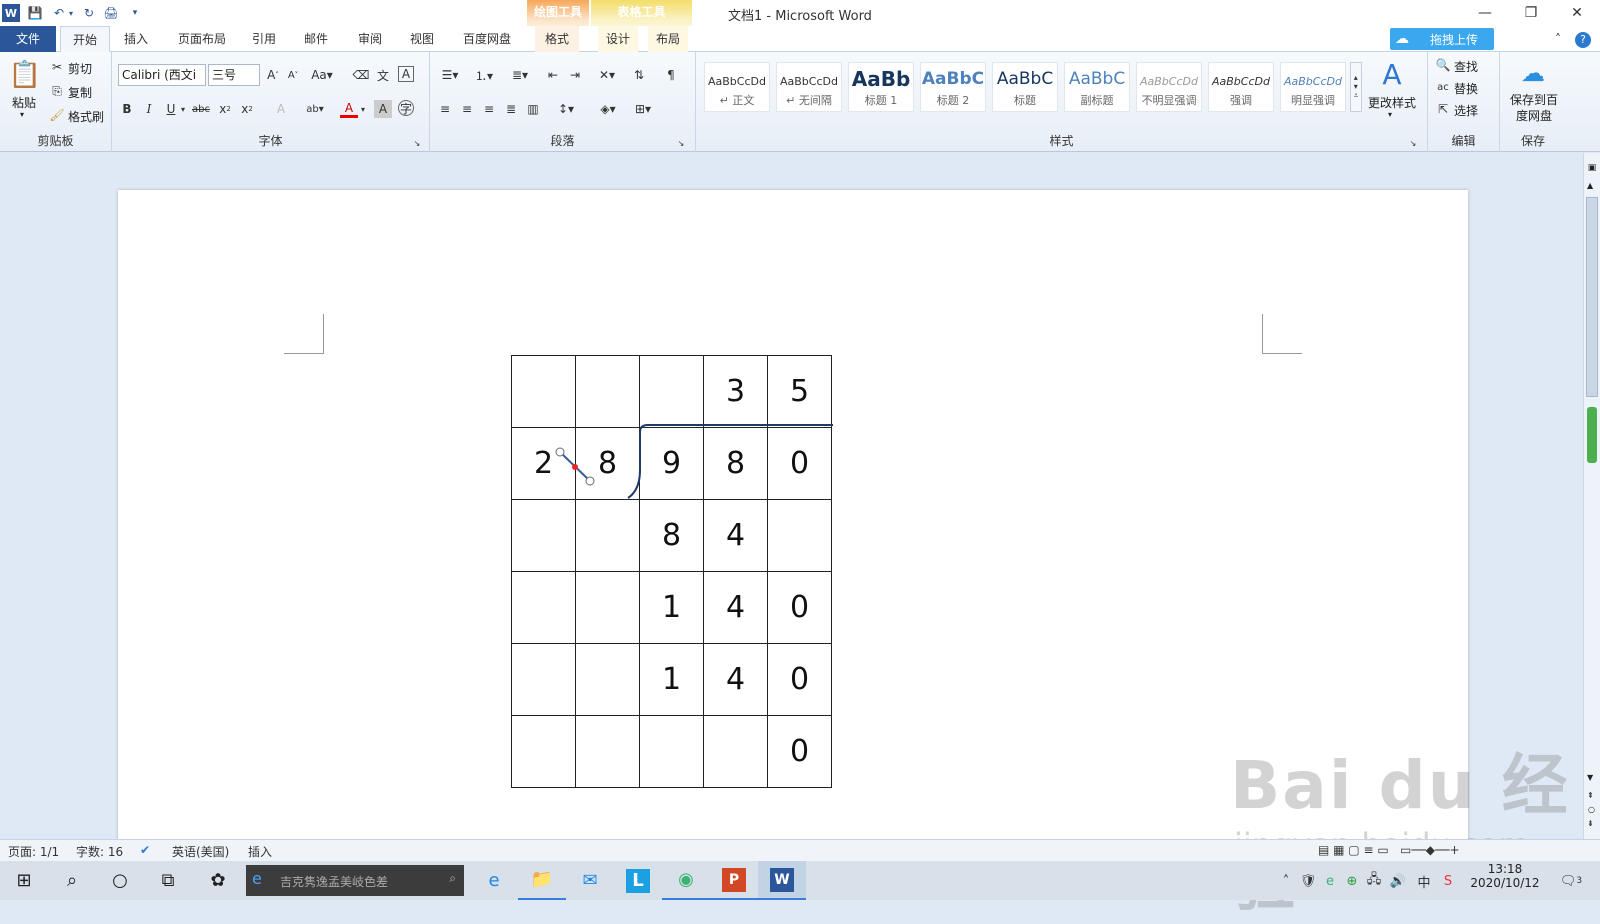  I want to click on app-l-icon: L, so click(638, 880).